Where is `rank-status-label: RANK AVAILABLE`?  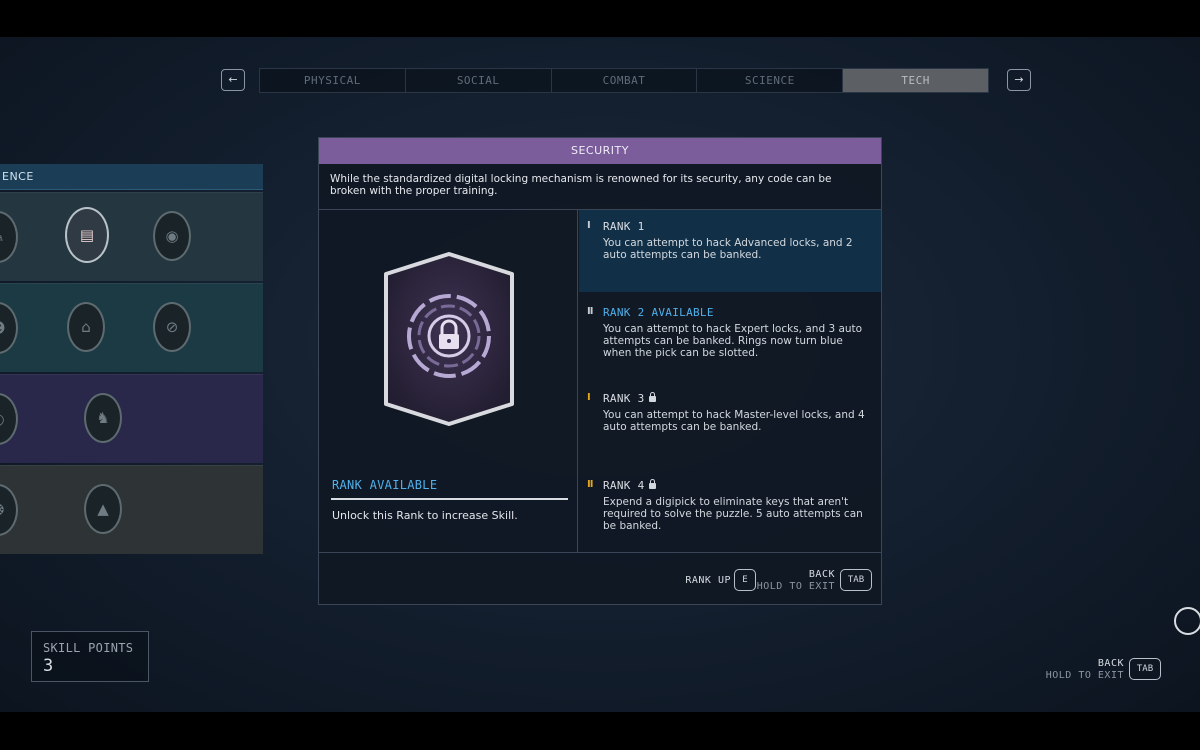
rank-status-label: RANK AVAILABLE is located at coordinates (385, 485).